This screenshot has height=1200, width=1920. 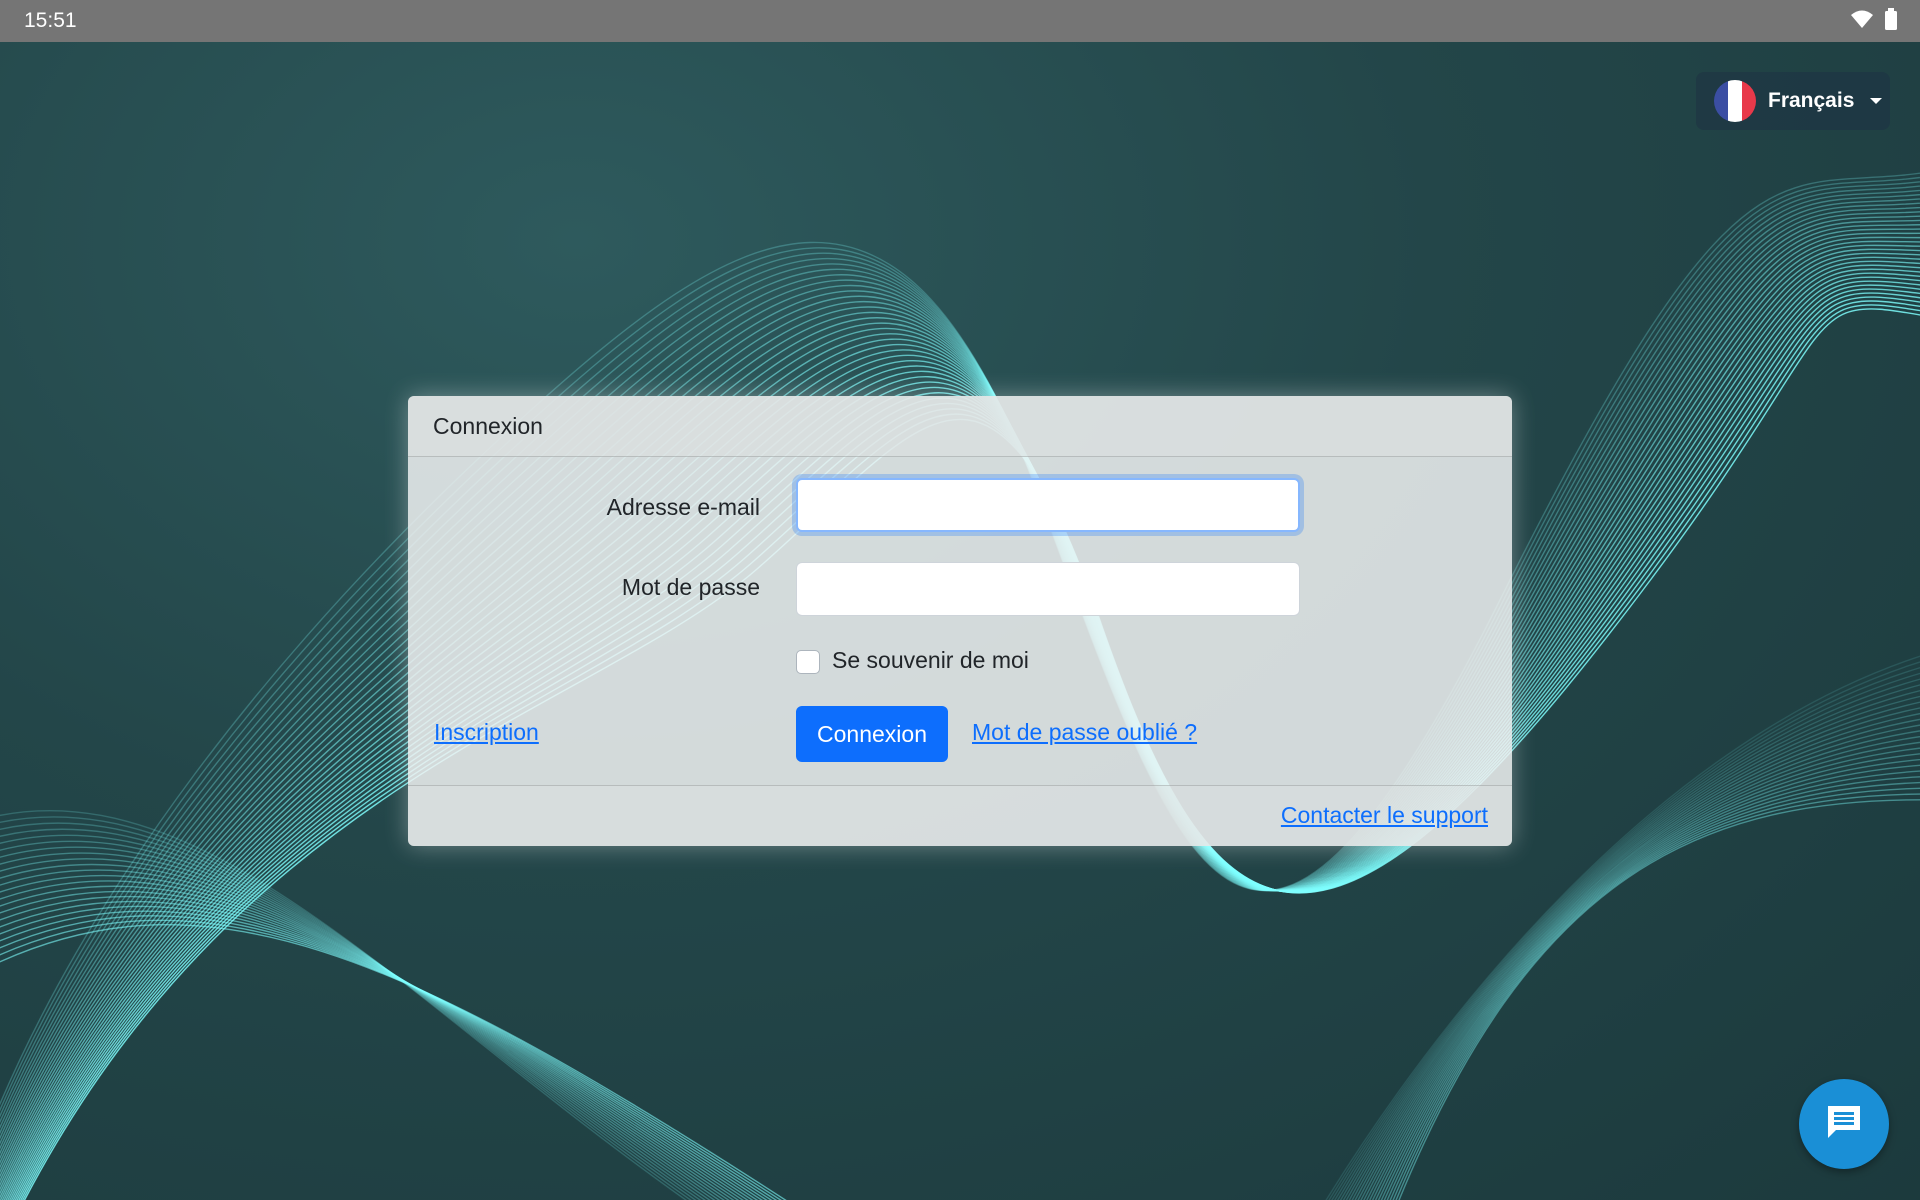 What do you see at coordinates (1048, 589) in the screenshot?
I see `password-input` at bounding box center [1048, 589].